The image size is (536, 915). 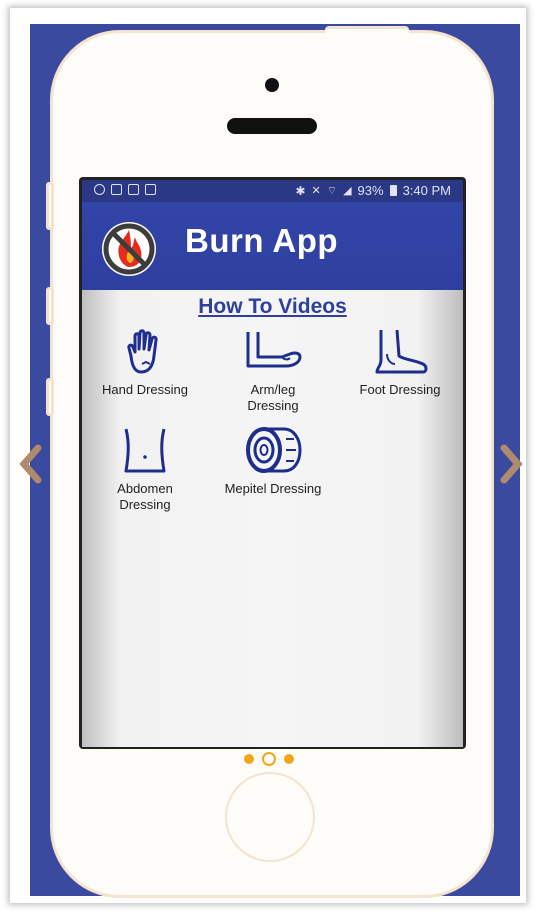 What do you see at coordinates (129, 249) in the screenshot?
I see `no-fire-icon` at bounding box center [129, 249].